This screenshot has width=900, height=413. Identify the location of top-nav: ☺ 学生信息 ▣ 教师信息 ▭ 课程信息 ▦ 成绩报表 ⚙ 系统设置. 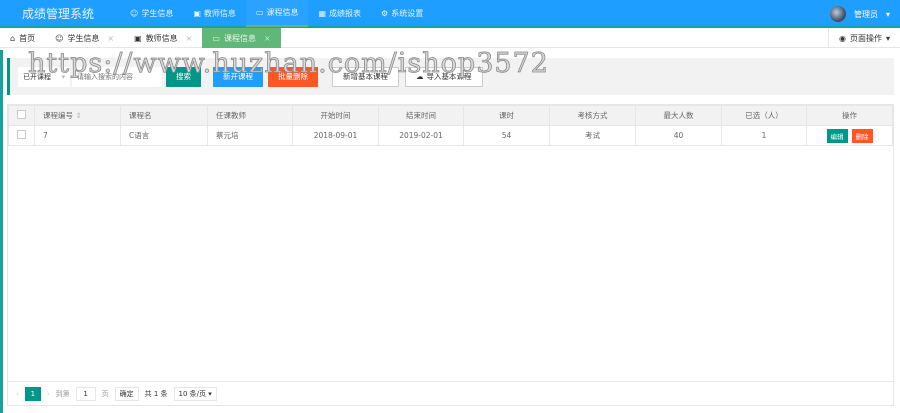
(276, 13).